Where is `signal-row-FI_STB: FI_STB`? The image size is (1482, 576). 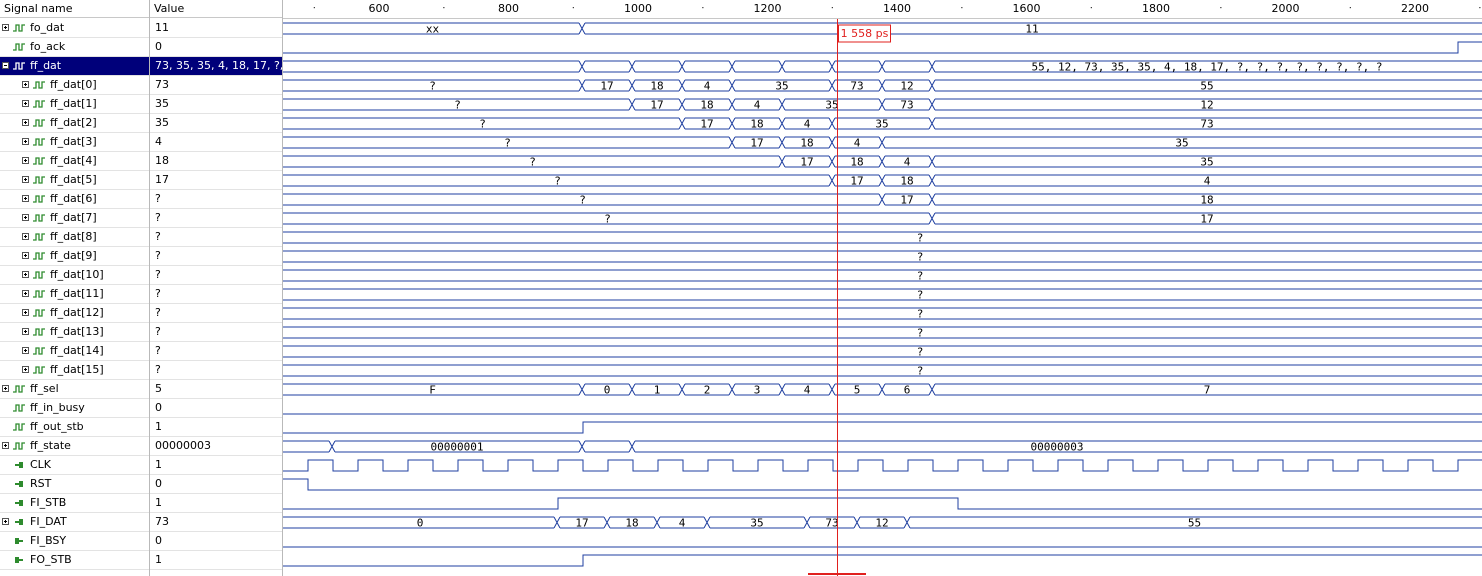 signal-row-FI_STB: FI_STB is located at coordinates (74, 503).